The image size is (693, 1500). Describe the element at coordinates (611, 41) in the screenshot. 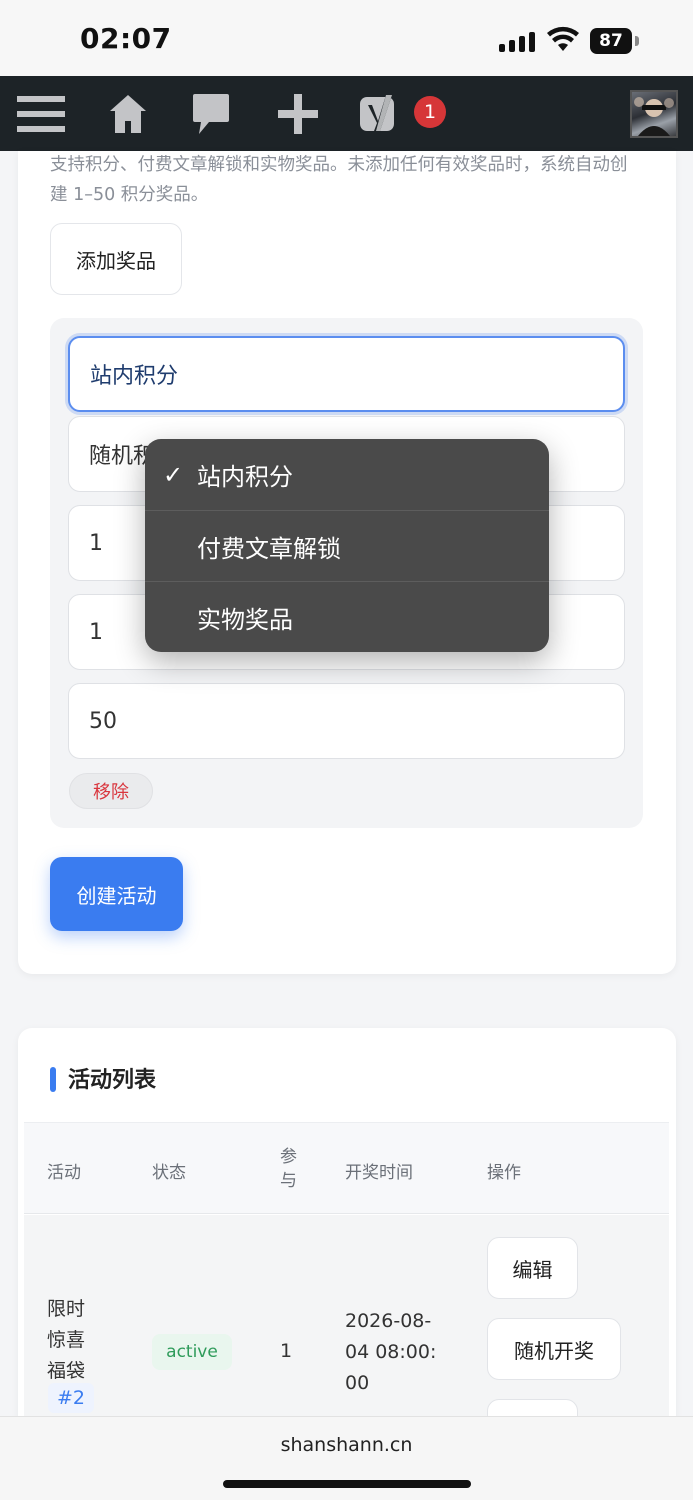

I see `battery-icon: 87` at that location.